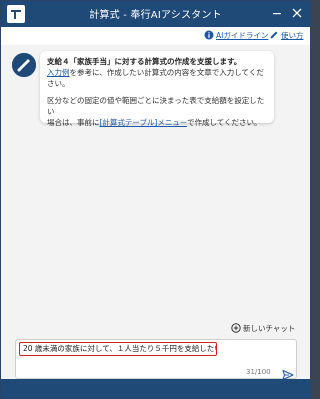  Describe the element at coordinates (224, 122) in the screenshot. I see `message-line-3-suffix: で作成してください。` at that location.